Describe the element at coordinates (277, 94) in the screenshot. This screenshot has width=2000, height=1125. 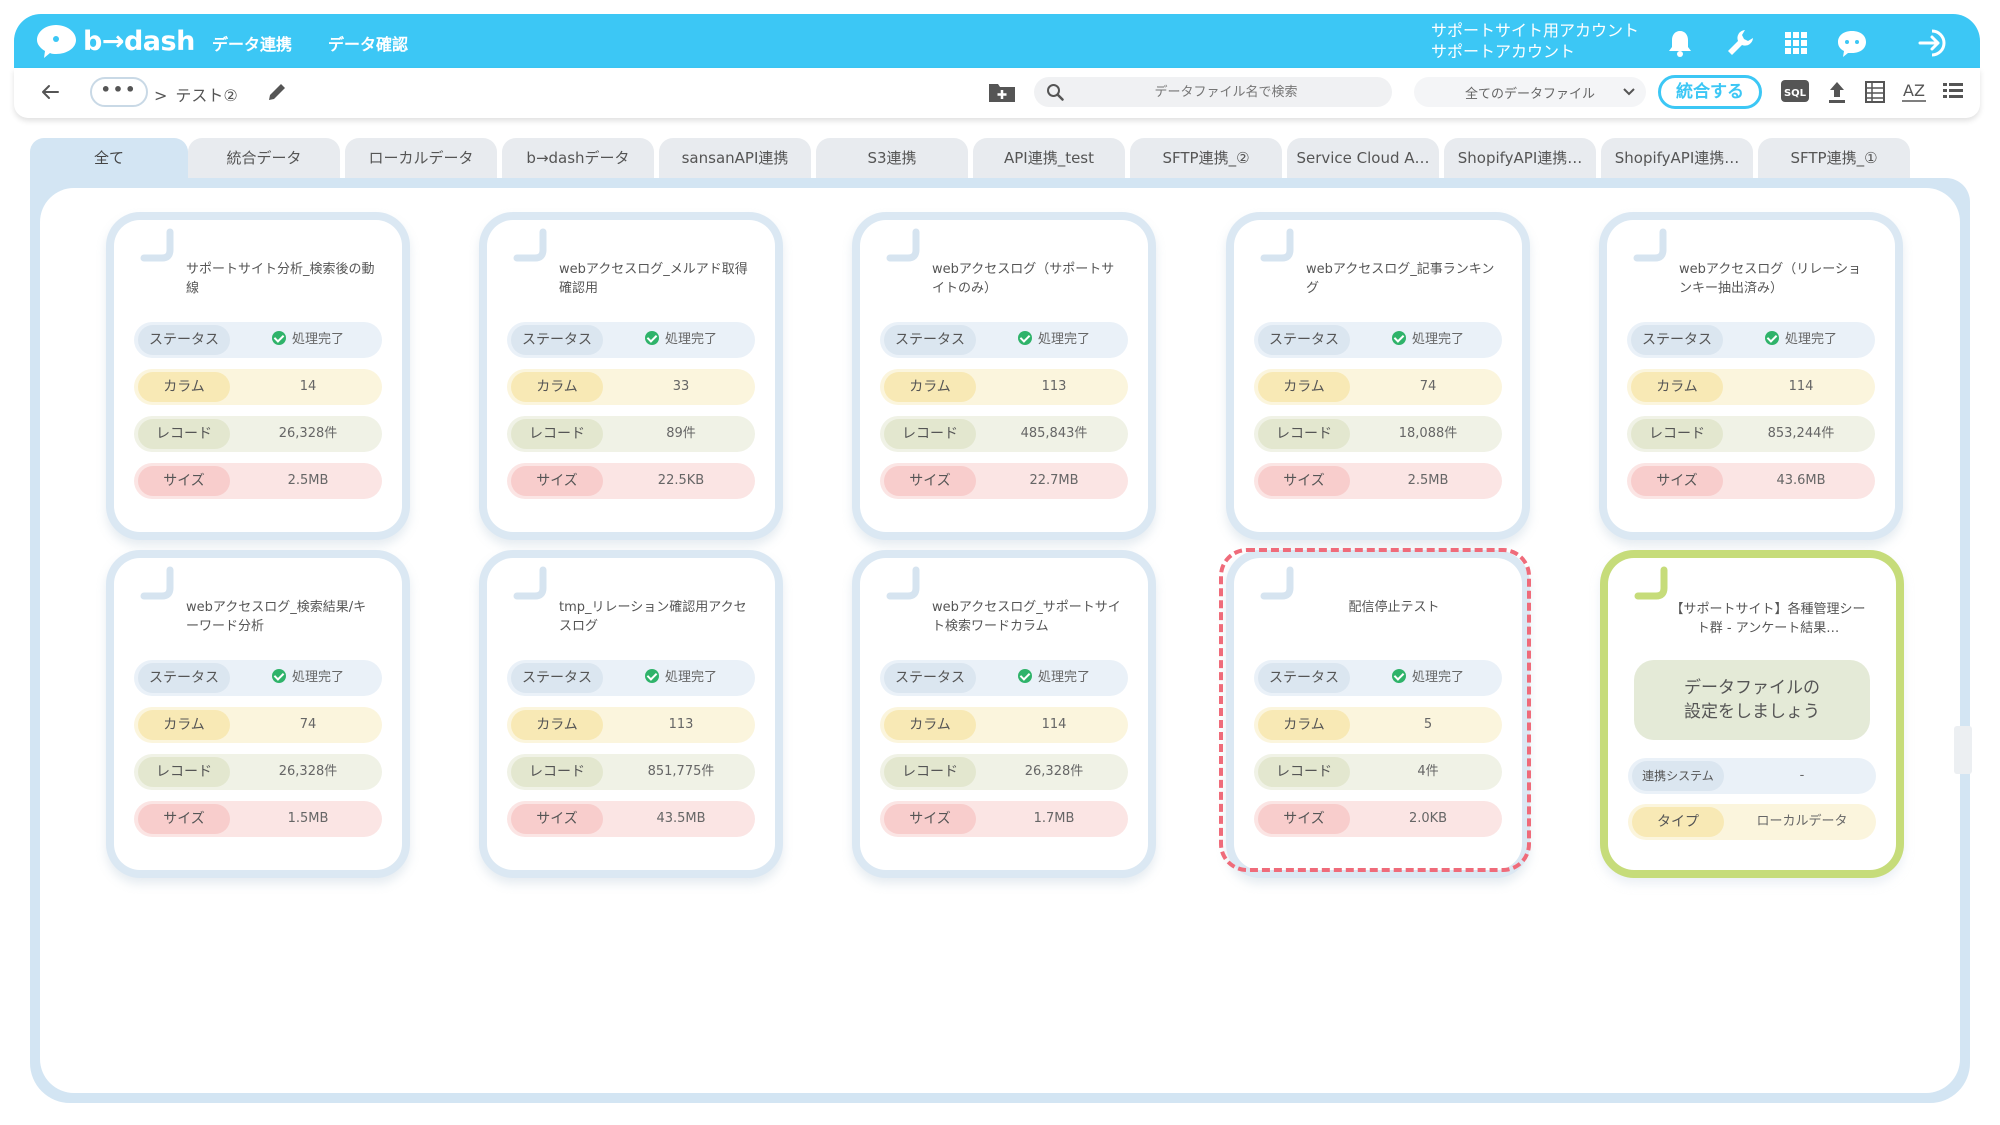
I see `pencil-edit-icon` at that location.